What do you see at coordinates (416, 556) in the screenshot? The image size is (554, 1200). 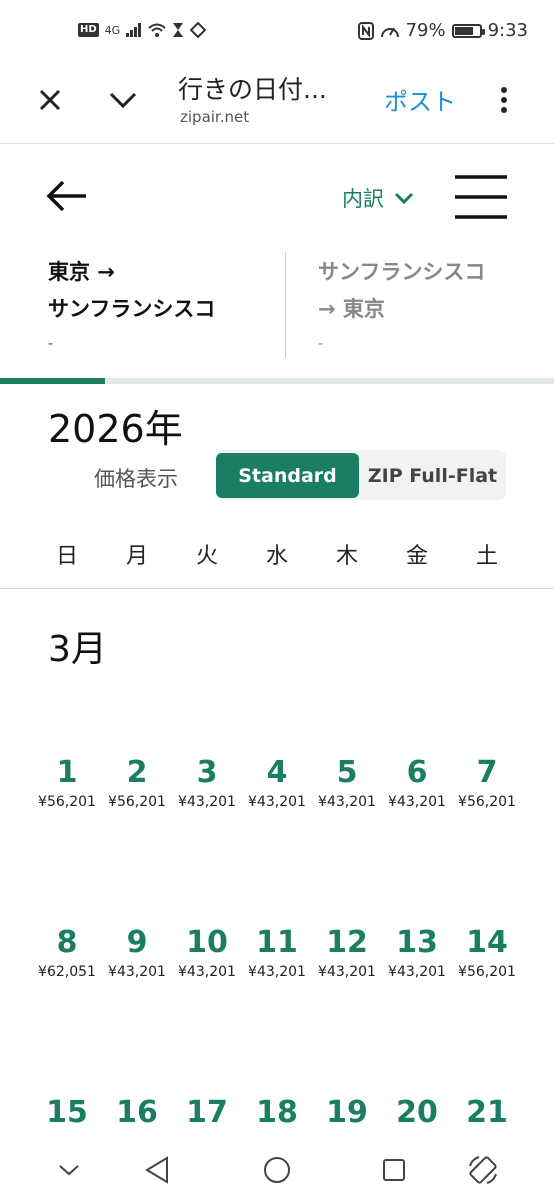 I see `weekday-label: 金` at bounding box center [416, 556].